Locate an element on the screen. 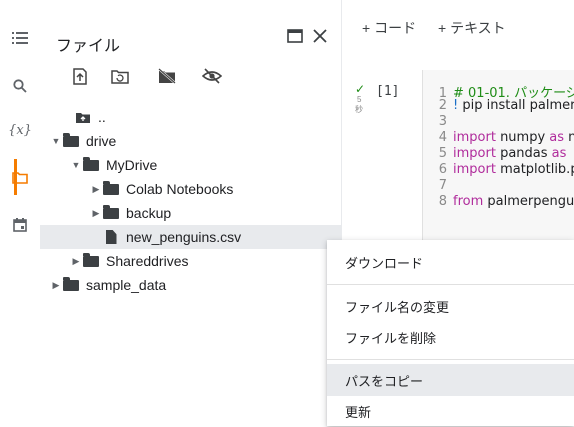  search-icon is located at coordinates (20, 86).